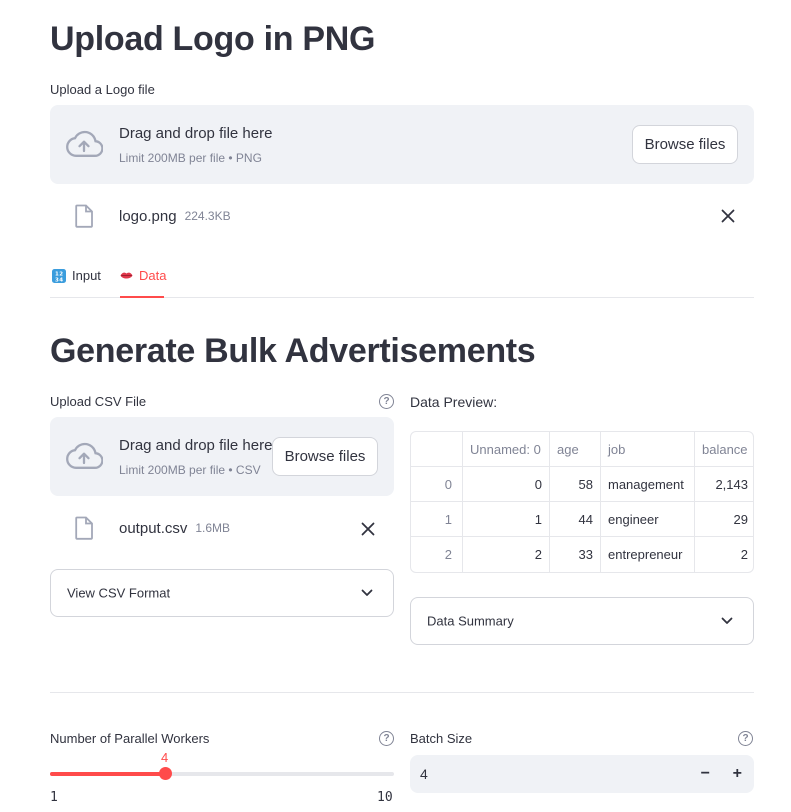 The height and width of the screenshot is (812, 791). Describe the element at coordinates (54, 797) in the screenshot. I see `workers-slider-min: 1` at that location.